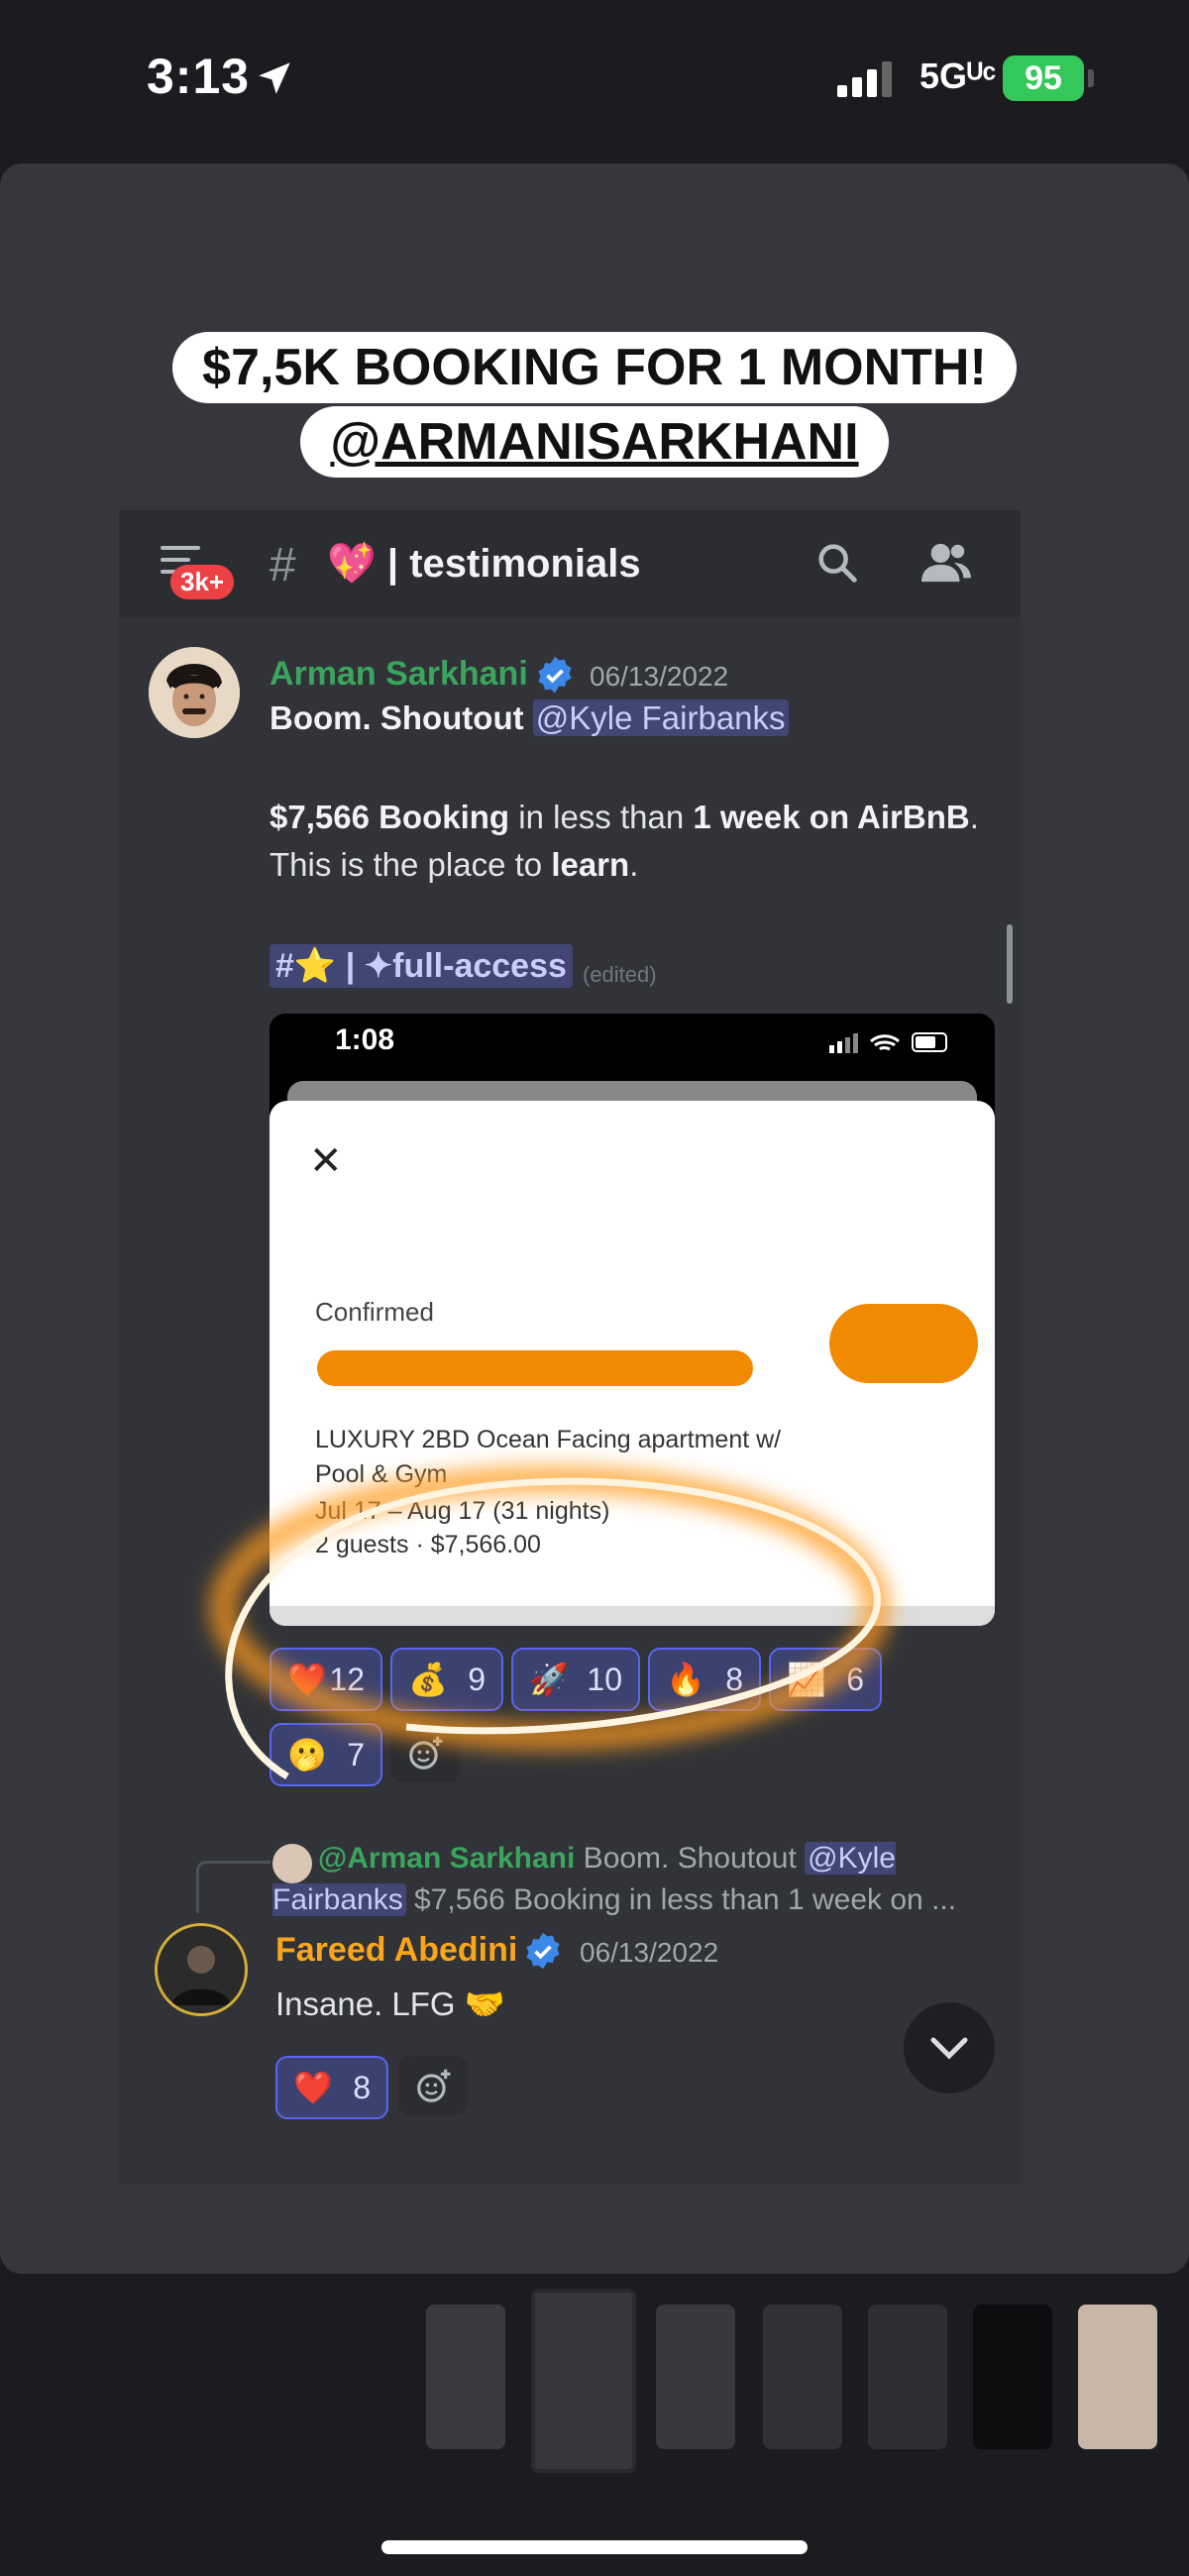 Image resolution: width=1189 pixels, height=2576 pixels. I want to click on caption-text-2: @ARMANISARKHANI, so click(594, 442).